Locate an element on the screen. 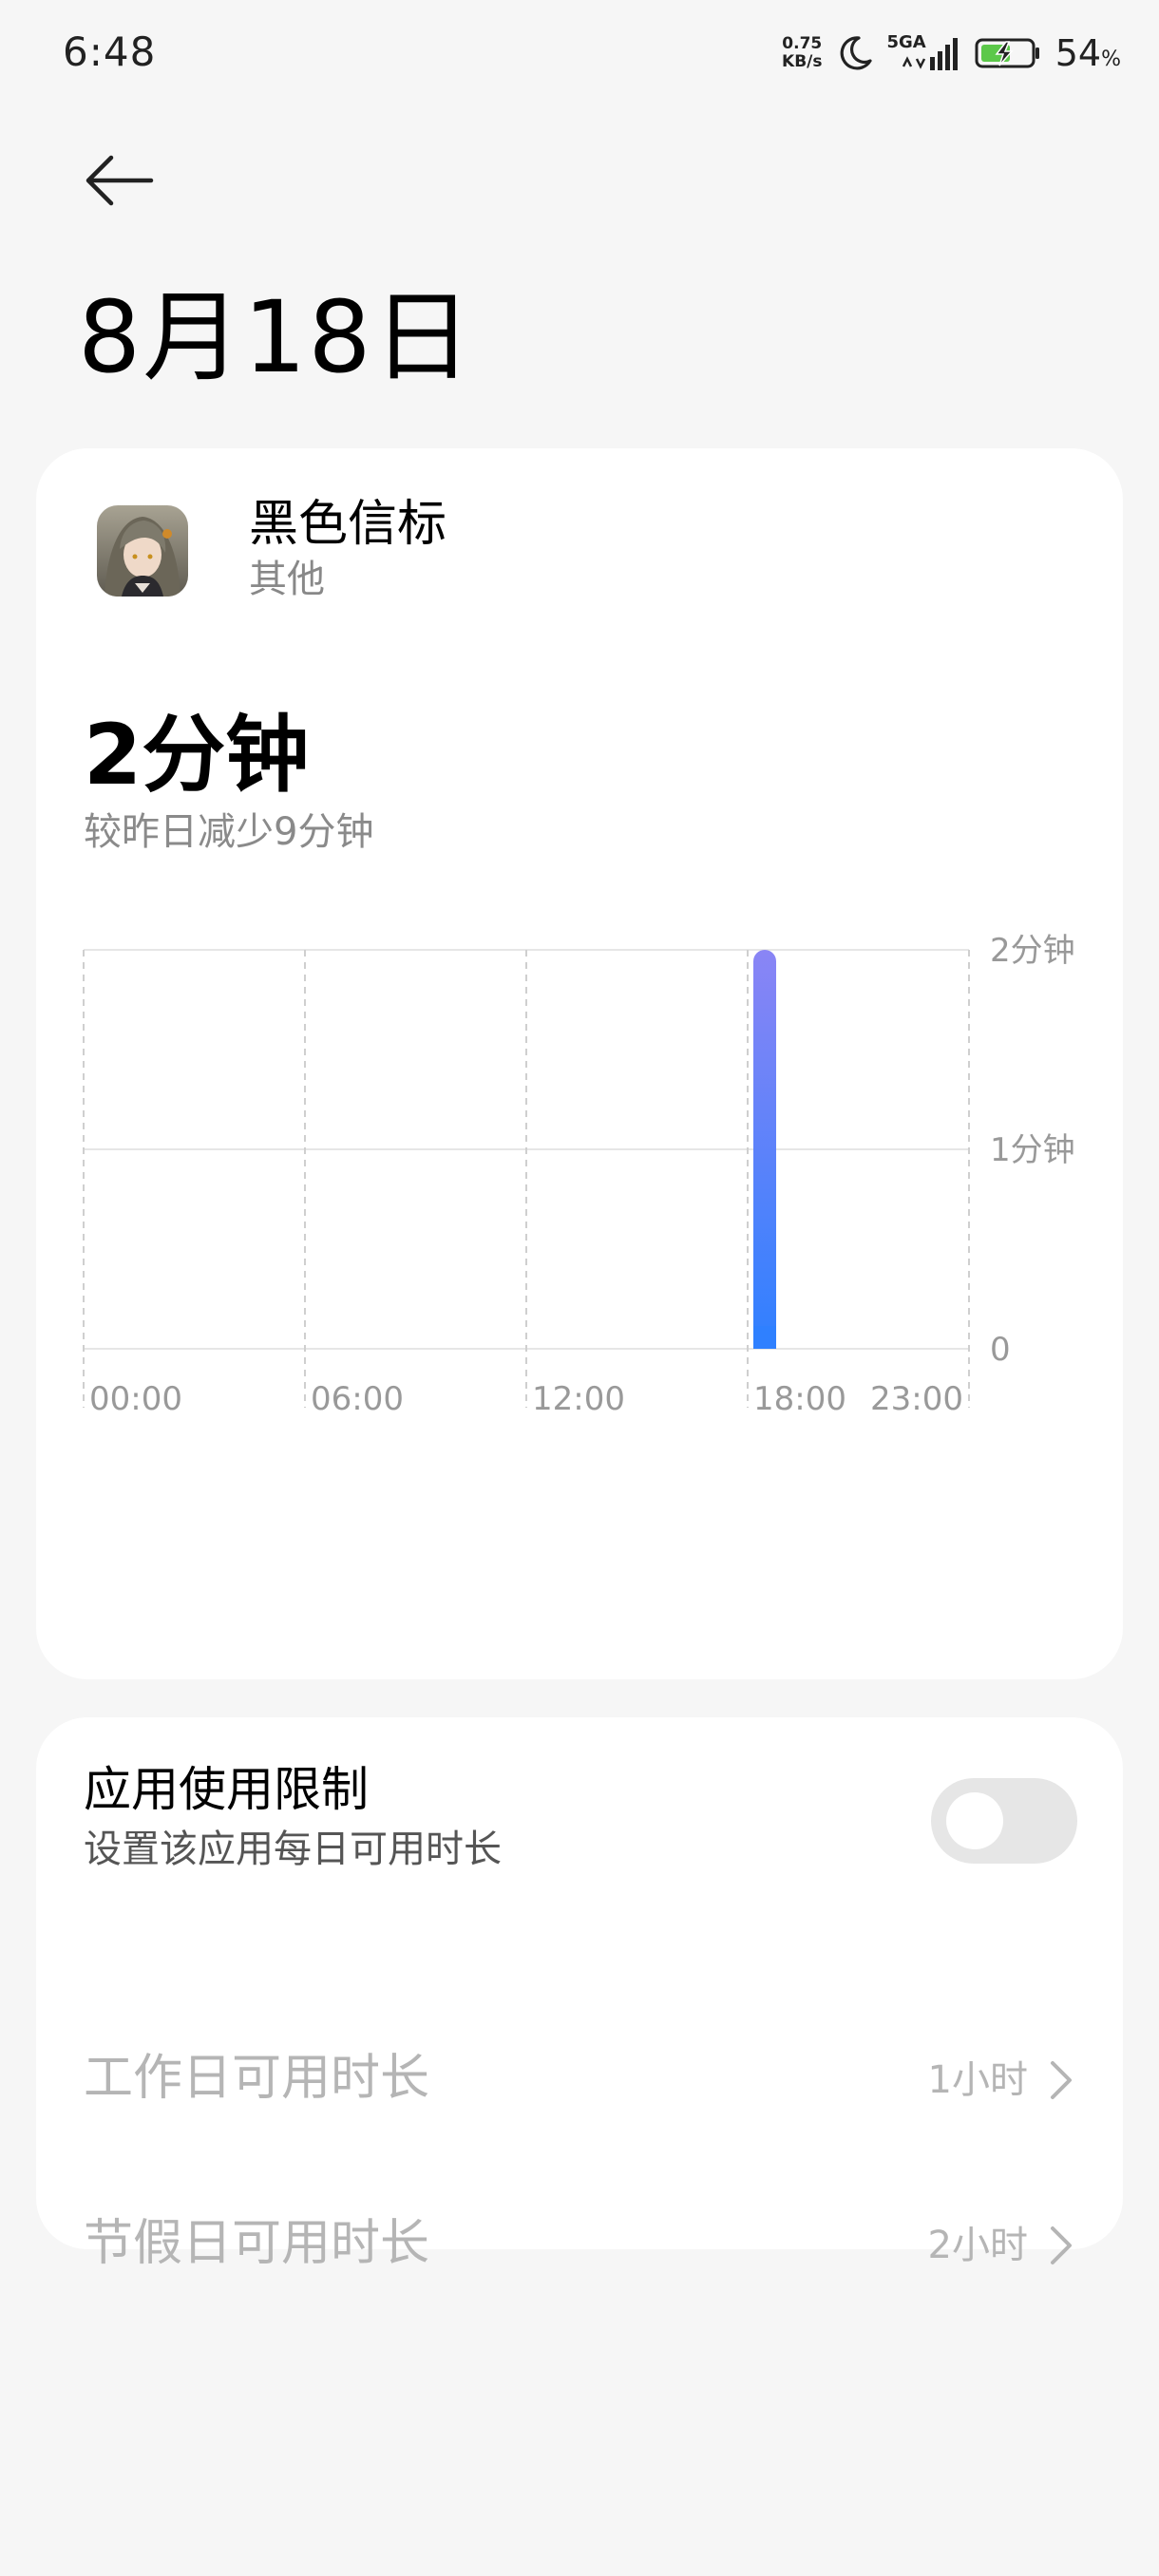 This screenshot has height=2576, width=1159. network-speed-unit: KB/s is located at coordinates (802, 61).